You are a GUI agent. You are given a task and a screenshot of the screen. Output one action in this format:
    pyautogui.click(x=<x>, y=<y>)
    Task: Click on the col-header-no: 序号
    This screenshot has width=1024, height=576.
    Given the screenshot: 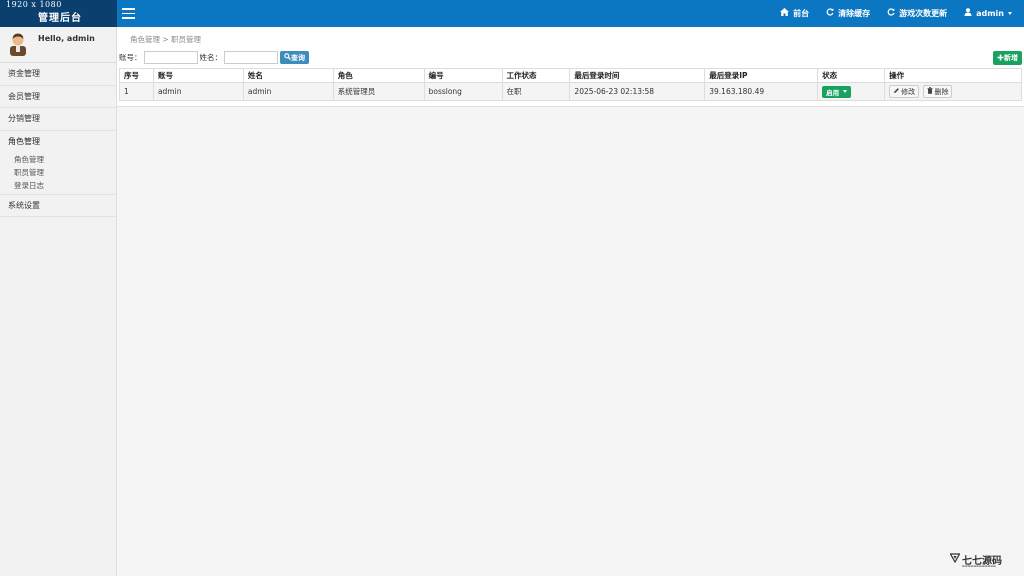 What is the action you would take?
    pyautogui.click(x=136, y=75)
    